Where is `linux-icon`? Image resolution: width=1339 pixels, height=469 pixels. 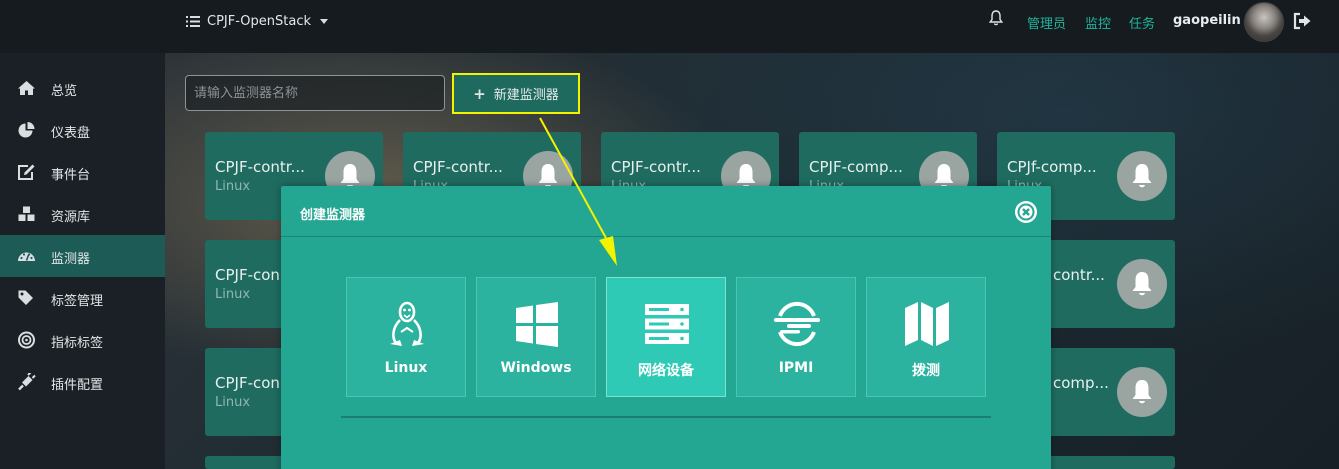
linux-icon is located at coordinates (407, 323).